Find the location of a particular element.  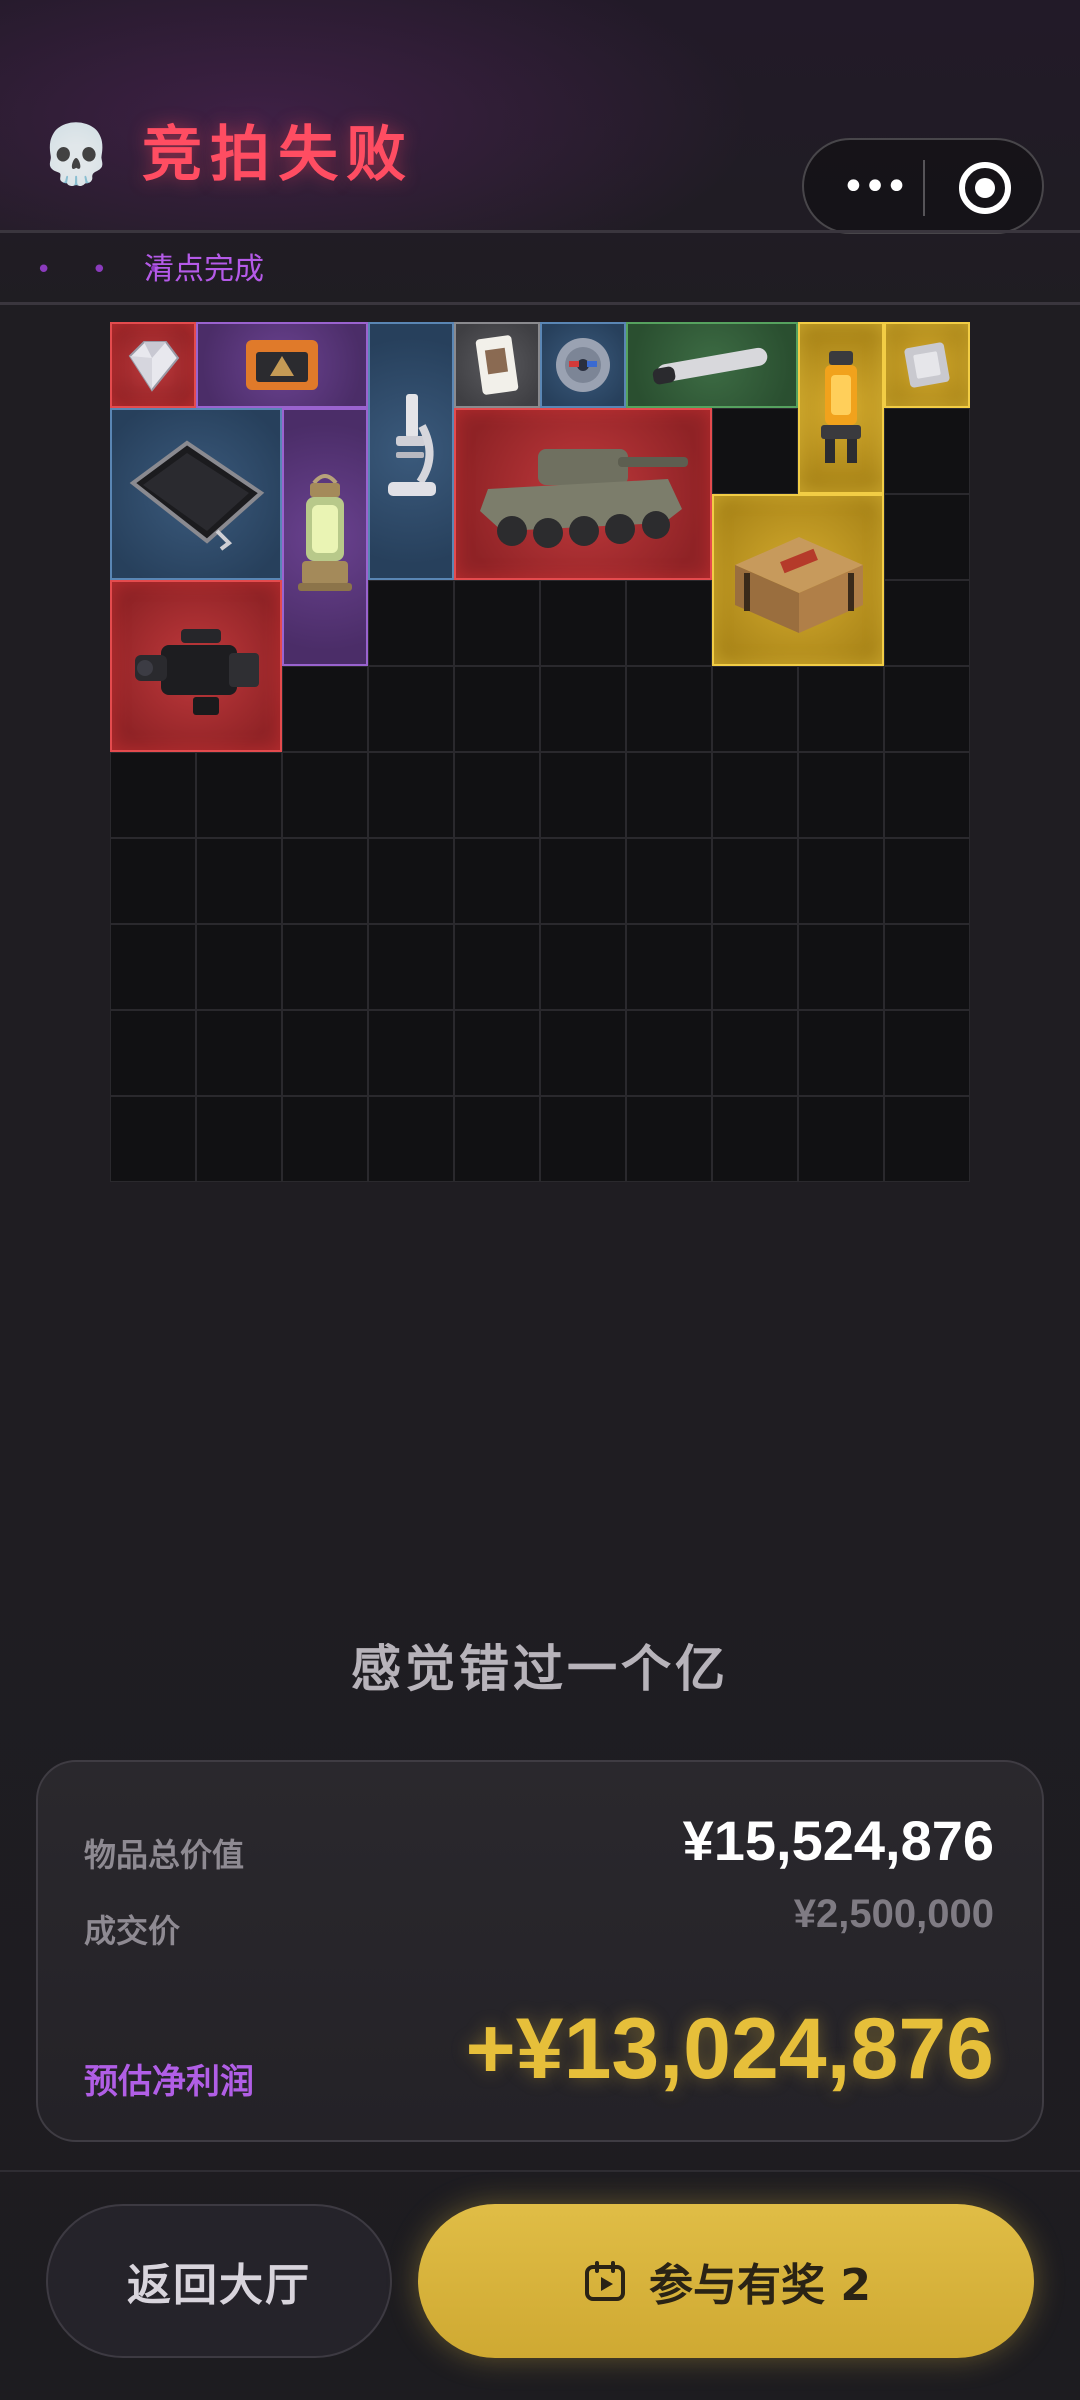

laptop-screen-icon is located at coordinates (197, 495).